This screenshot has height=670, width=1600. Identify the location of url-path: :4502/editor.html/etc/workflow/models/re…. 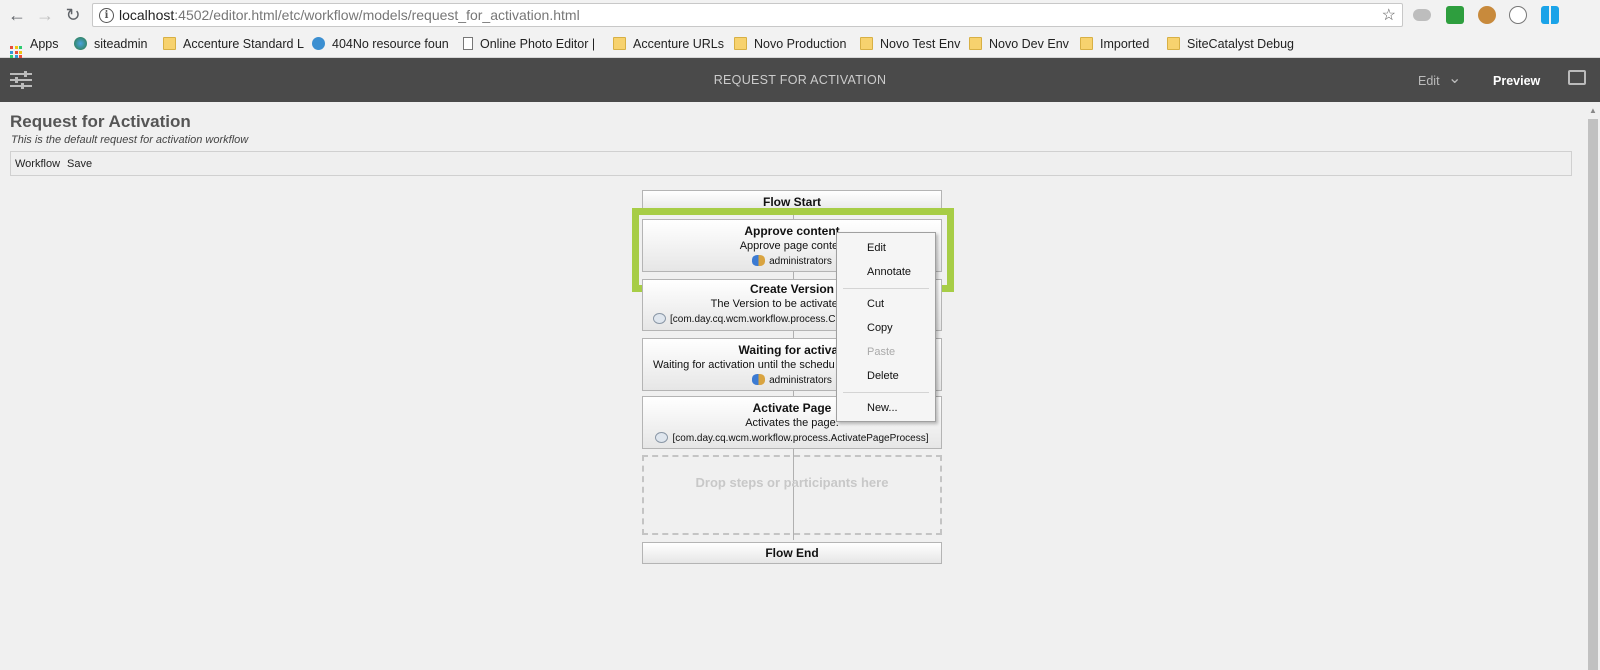
(377, 15).